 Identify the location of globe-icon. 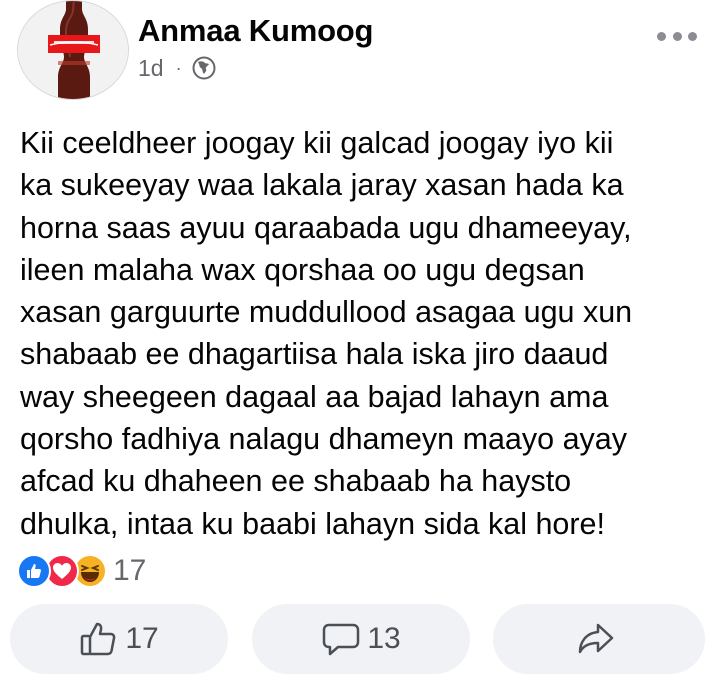
(204, 68).